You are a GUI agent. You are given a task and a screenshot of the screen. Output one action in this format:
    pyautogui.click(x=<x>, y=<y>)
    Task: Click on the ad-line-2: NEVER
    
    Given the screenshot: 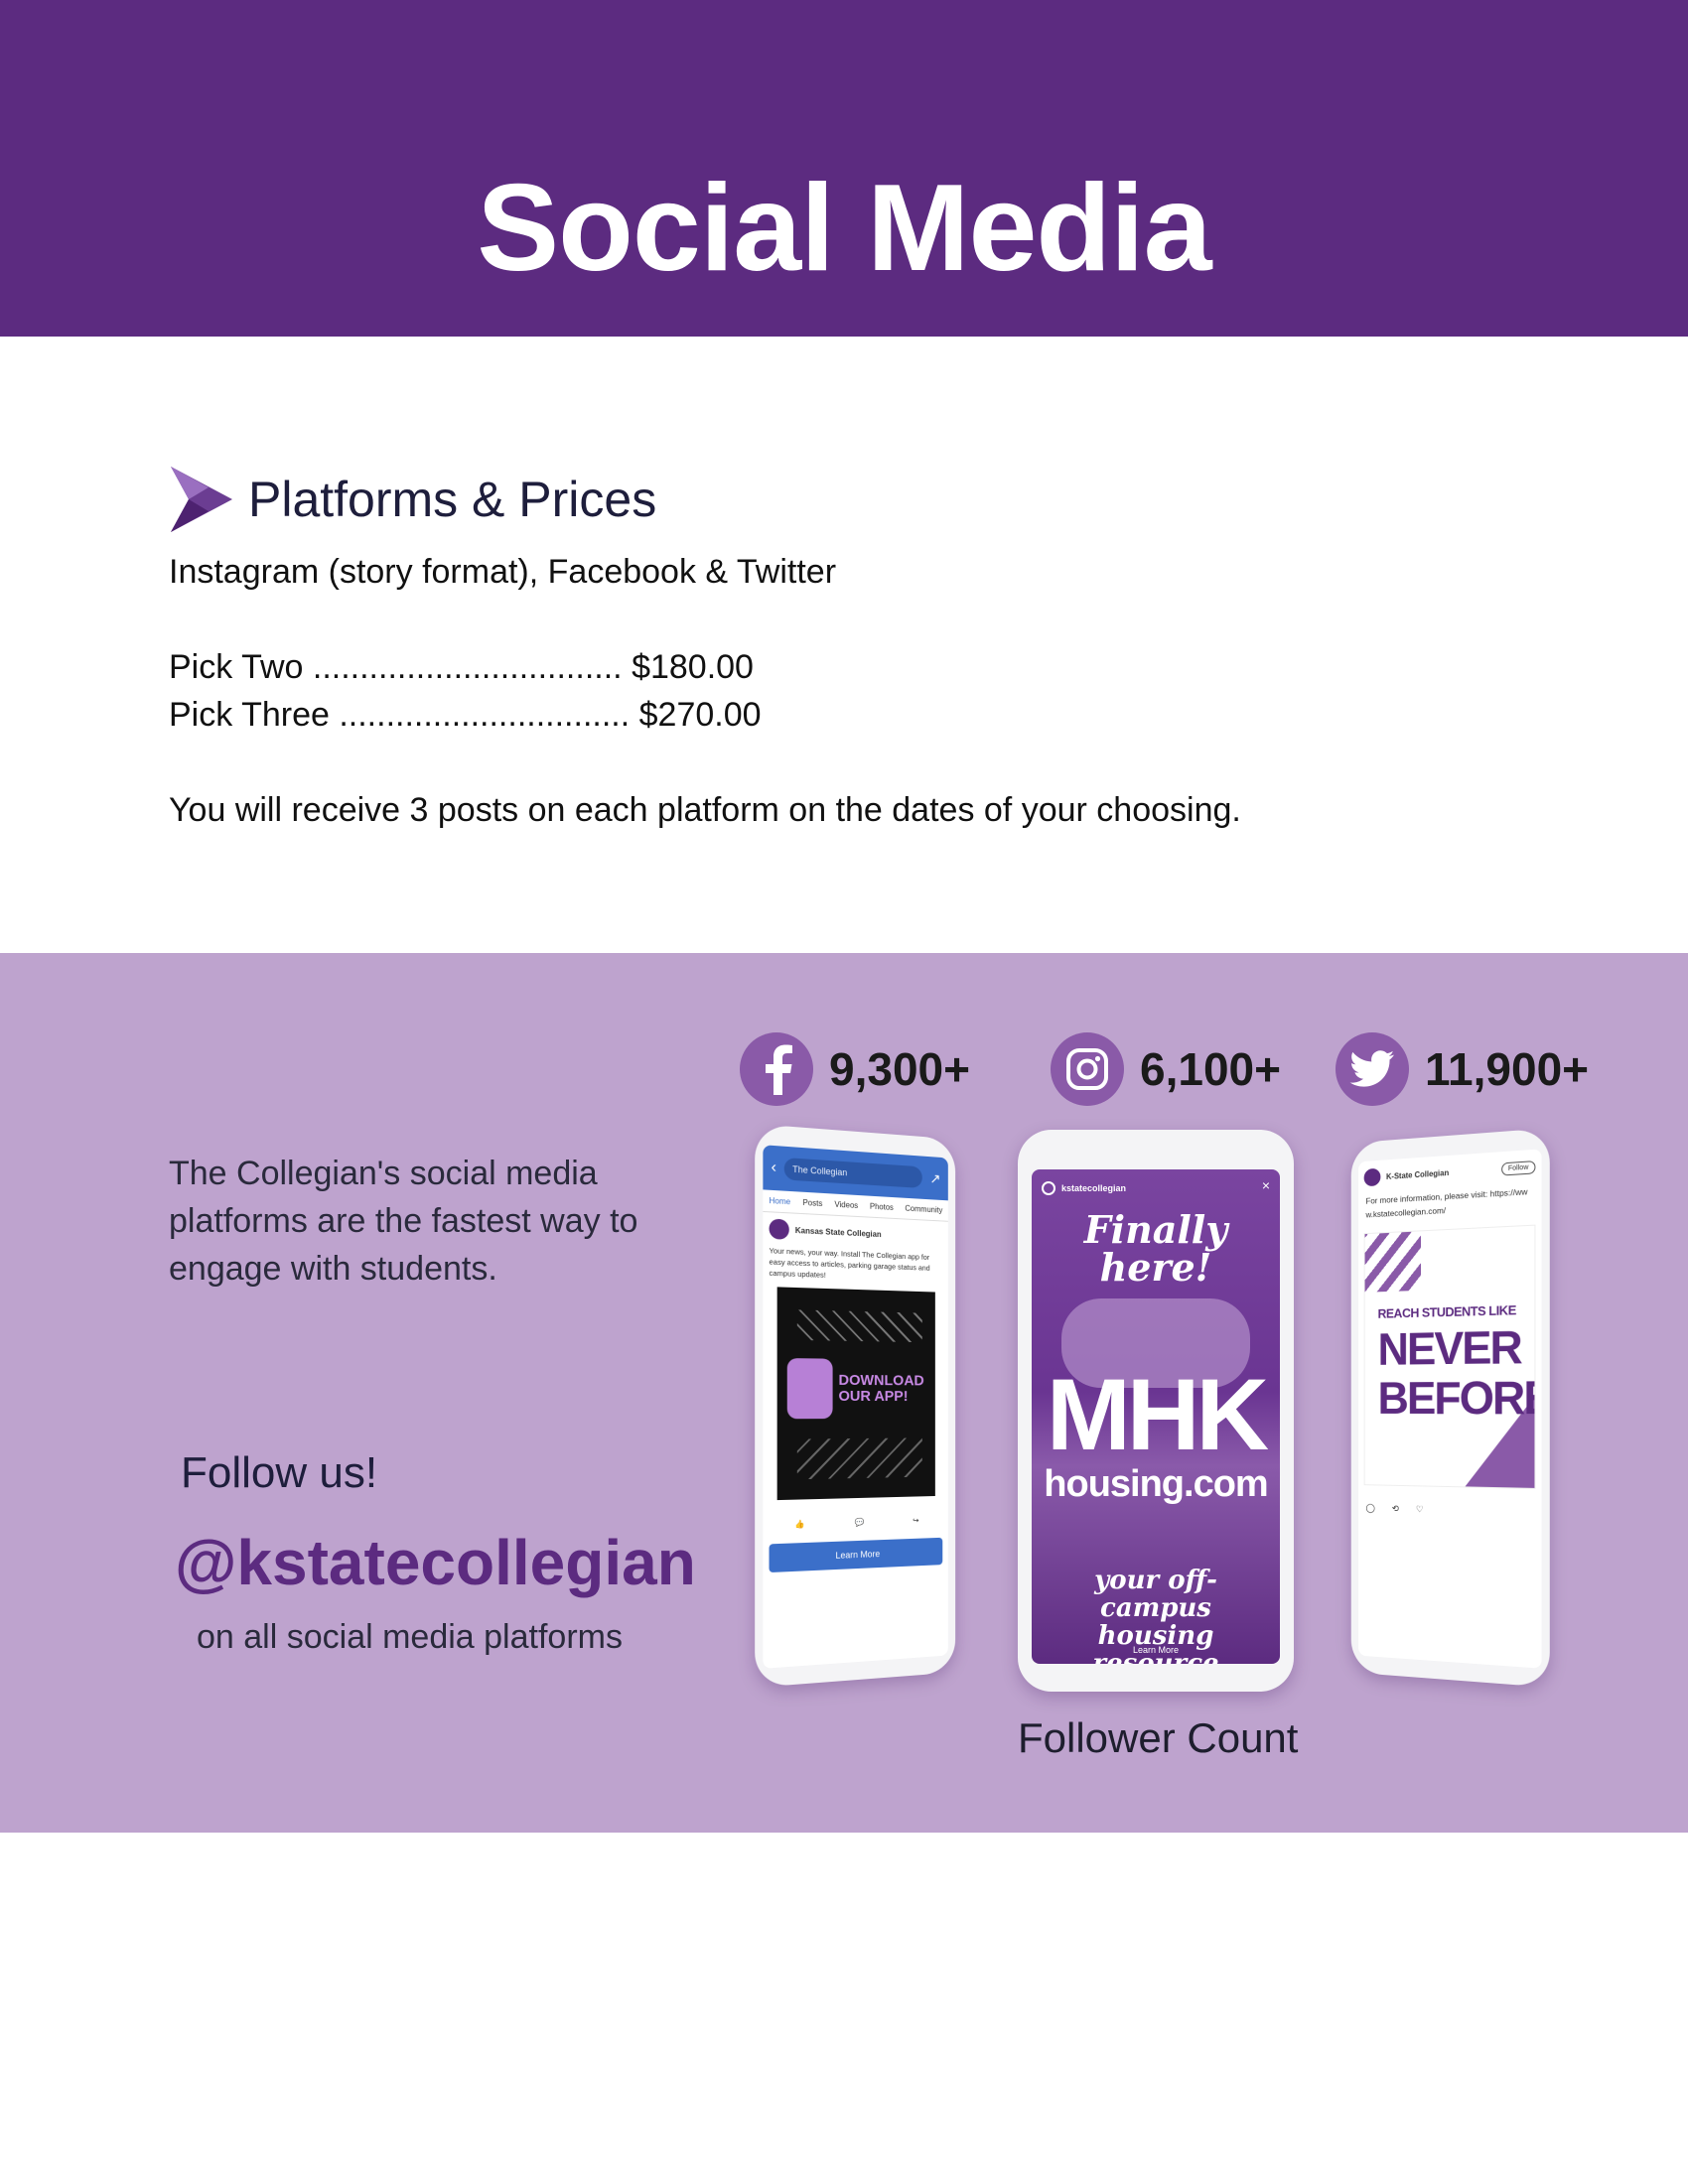 What is the action you would take?
    pyautogui.click(x=1449, y=1347)
    